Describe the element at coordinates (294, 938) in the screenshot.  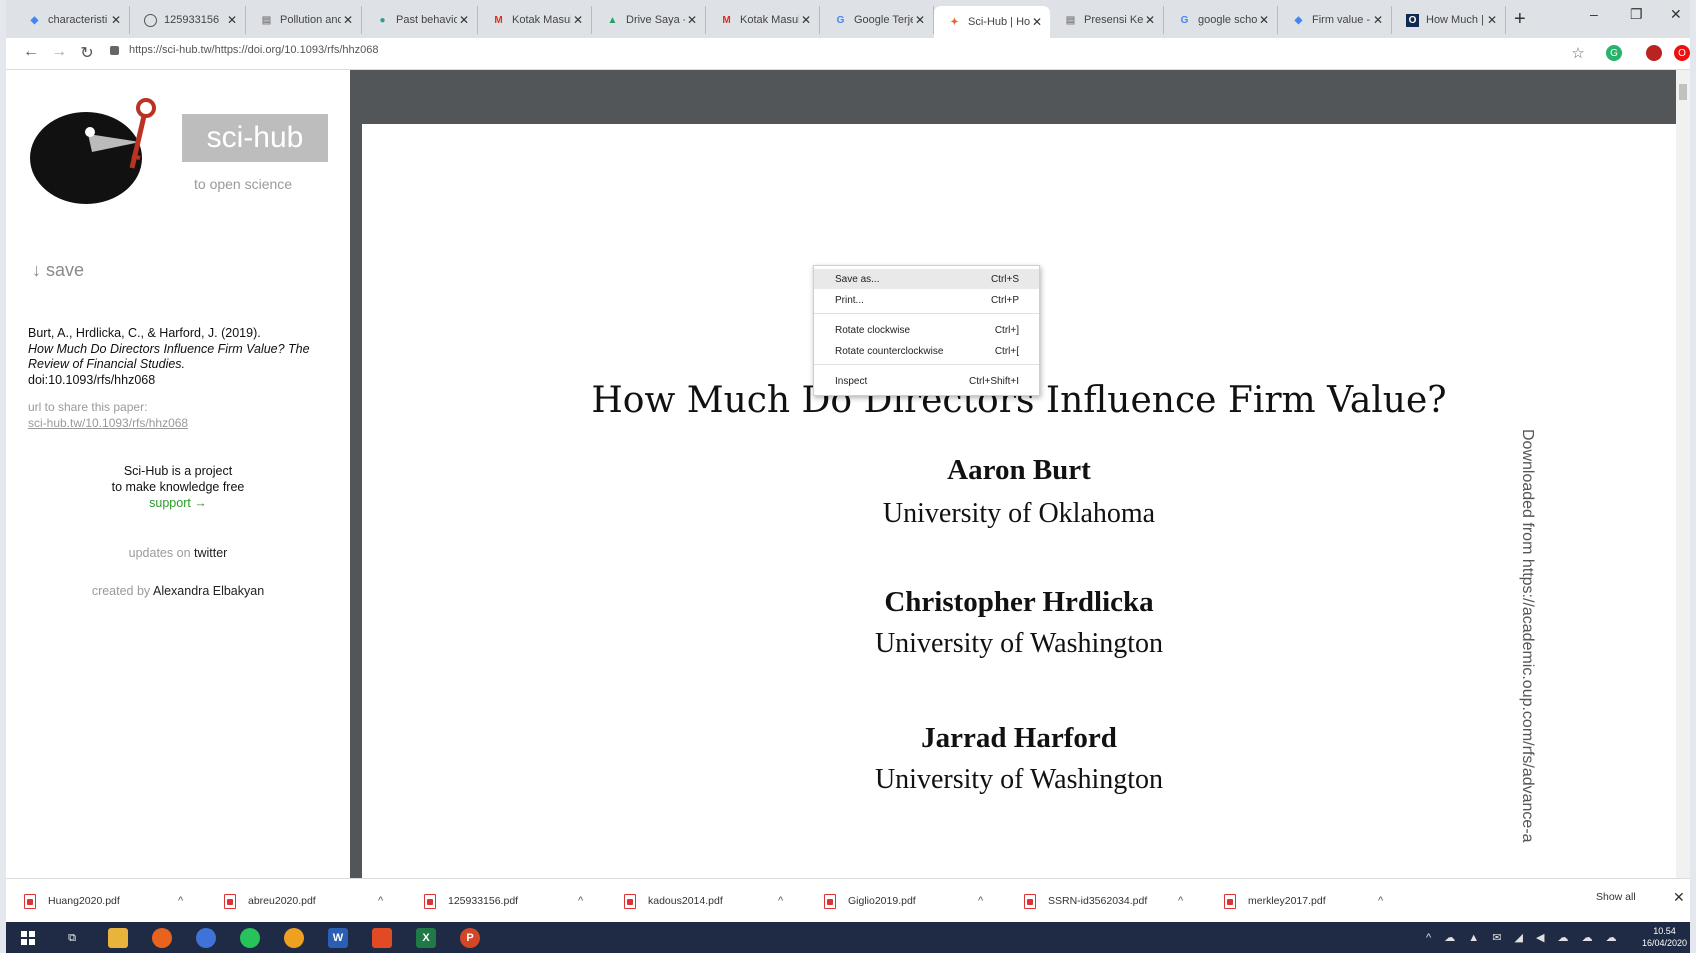
I see `chrome-canary-icon` at that location.